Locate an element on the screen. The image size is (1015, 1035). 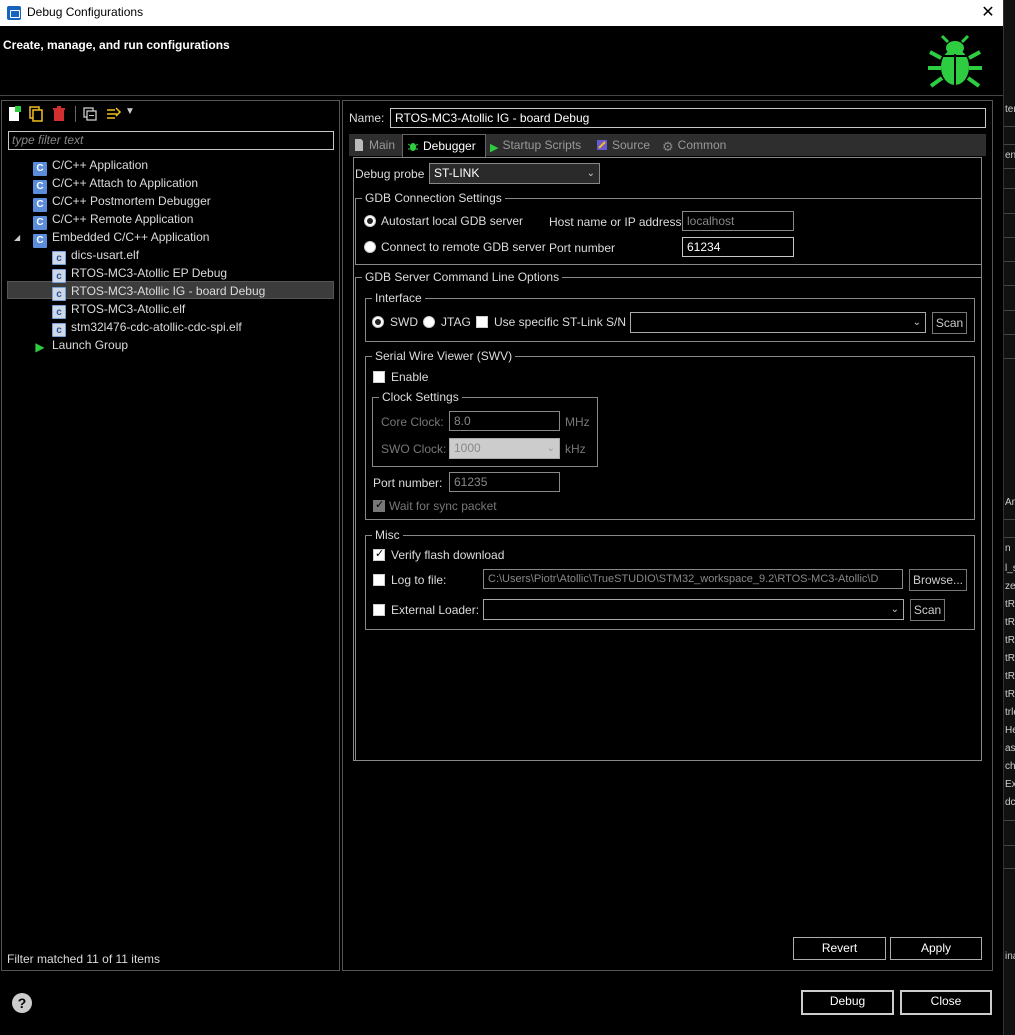
connect-remote-label: Connect to remote GDB server is located at coordinates (463, 247).